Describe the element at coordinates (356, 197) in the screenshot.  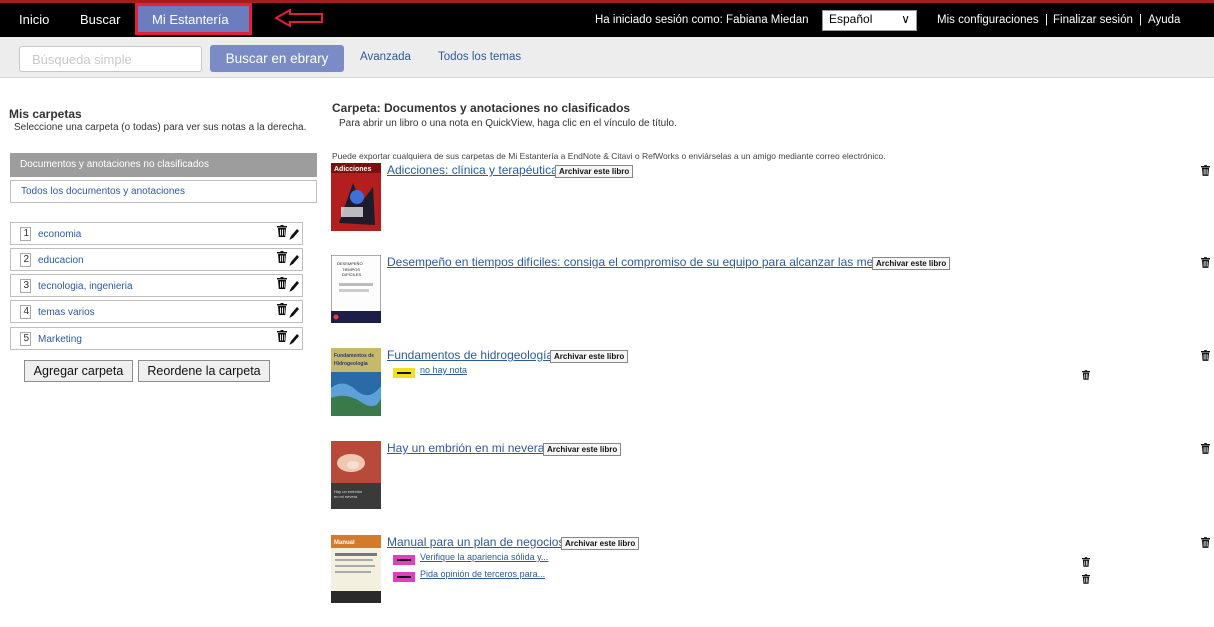
I see `book-cover: Adicciones` at that location.